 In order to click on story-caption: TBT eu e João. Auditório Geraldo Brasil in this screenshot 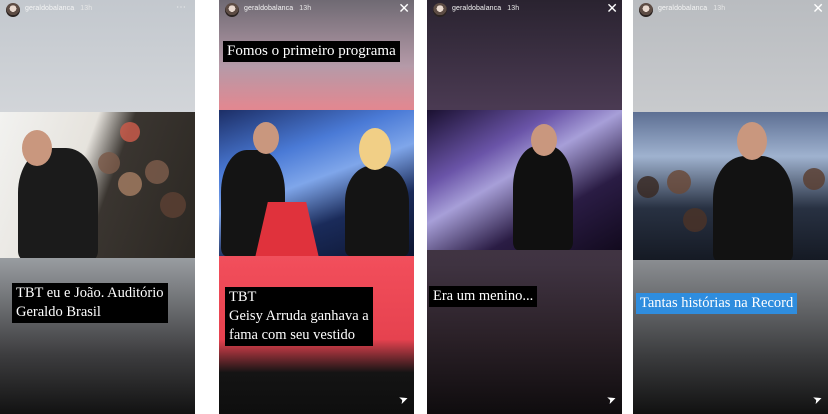, I will do `click(90, 303)`.